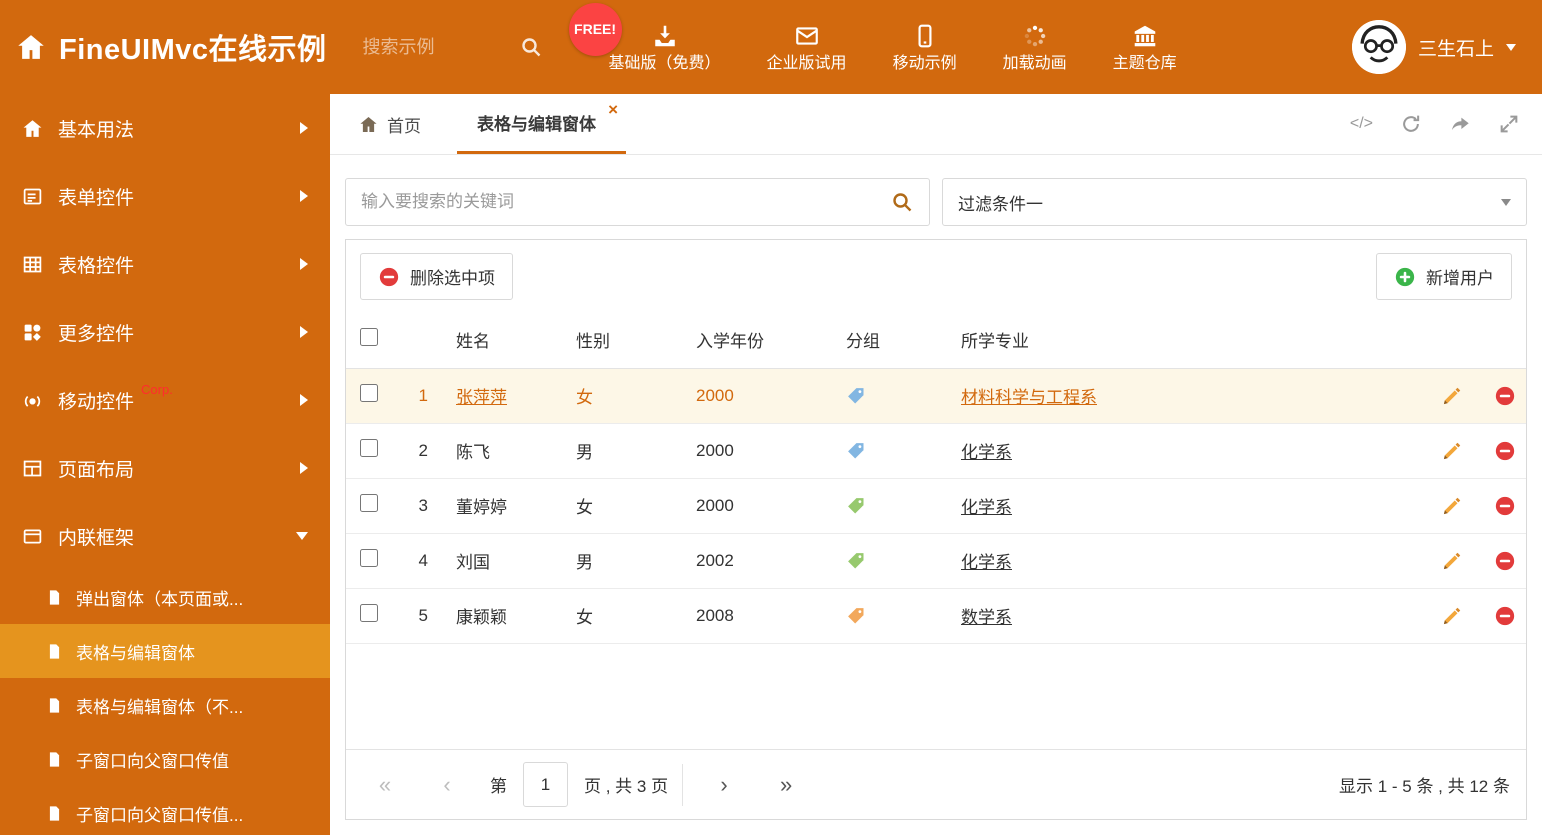 Image resolution: width=1542 pixels, height=835 pixels. What do you see at coordinates (925, 47) in the screenshot?
I see `nav-item-mobile-demo: 移动示例` at bounding box center [925, 47].